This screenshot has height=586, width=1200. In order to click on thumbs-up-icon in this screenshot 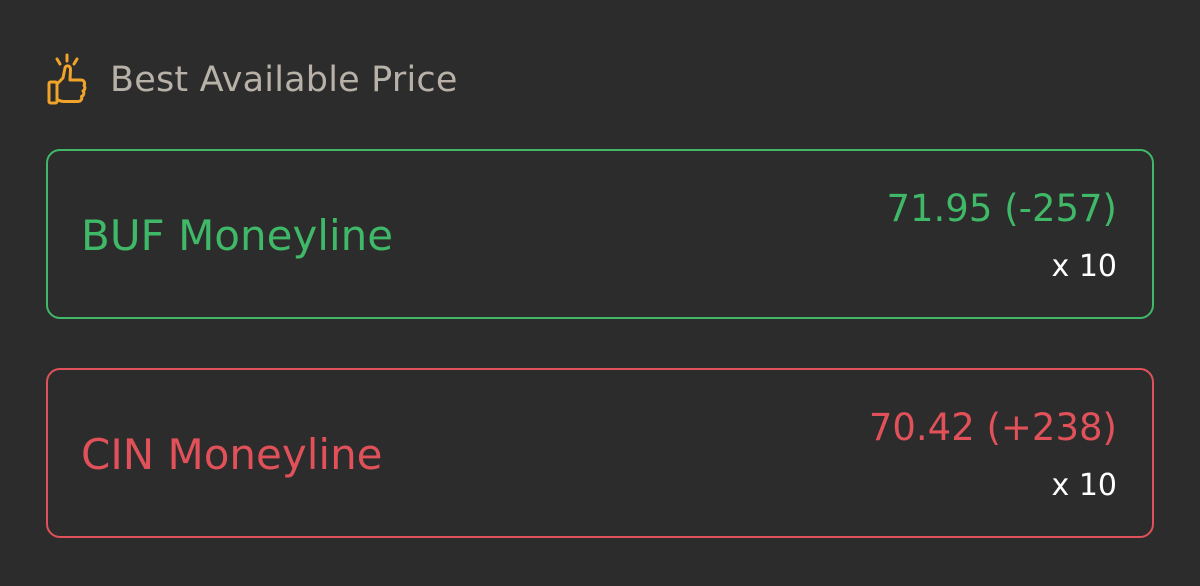, I will do `click(67, 79)`.